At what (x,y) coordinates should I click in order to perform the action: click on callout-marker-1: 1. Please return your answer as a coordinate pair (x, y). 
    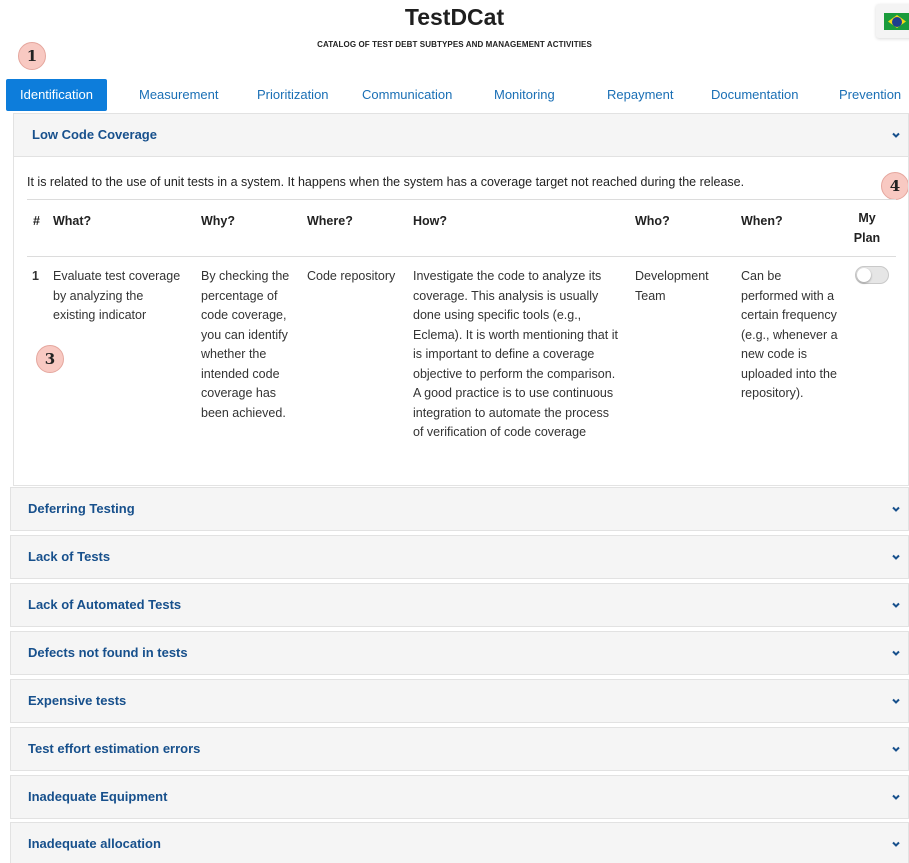
    Looking at the image, I should click on (32, 56).